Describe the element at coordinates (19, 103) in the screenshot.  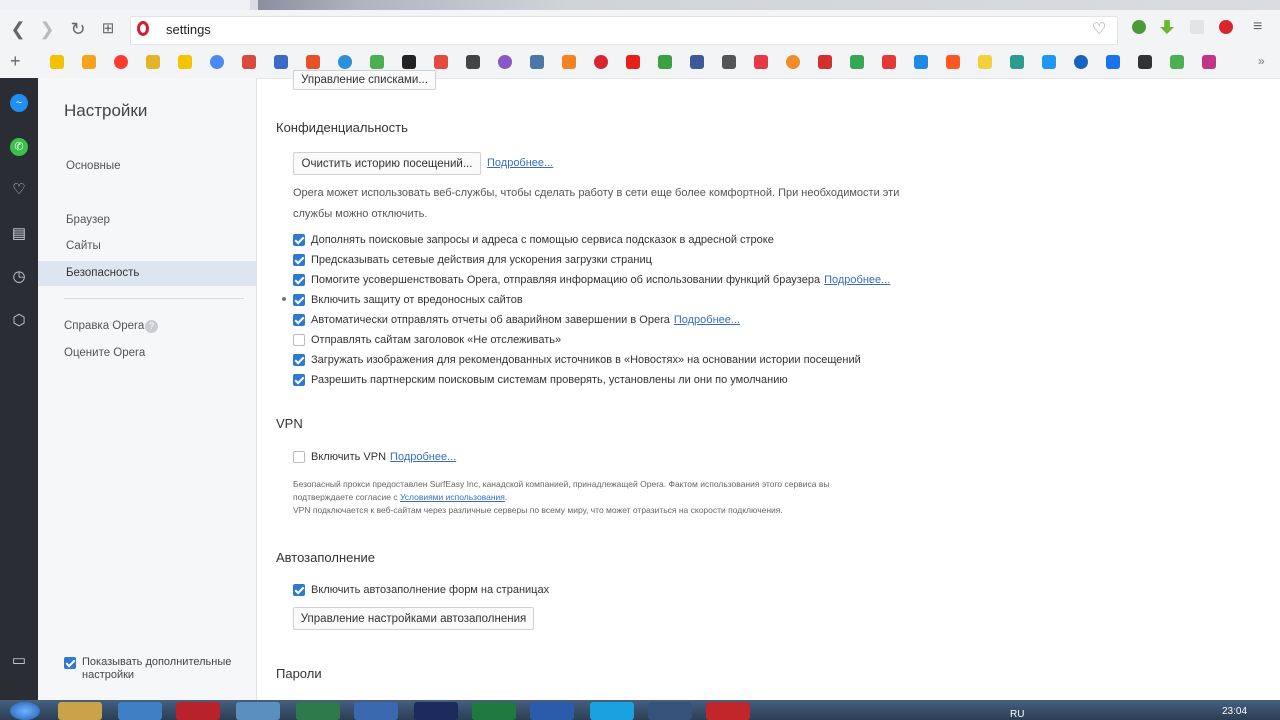
I see `messenger-icon: ~` at that location.